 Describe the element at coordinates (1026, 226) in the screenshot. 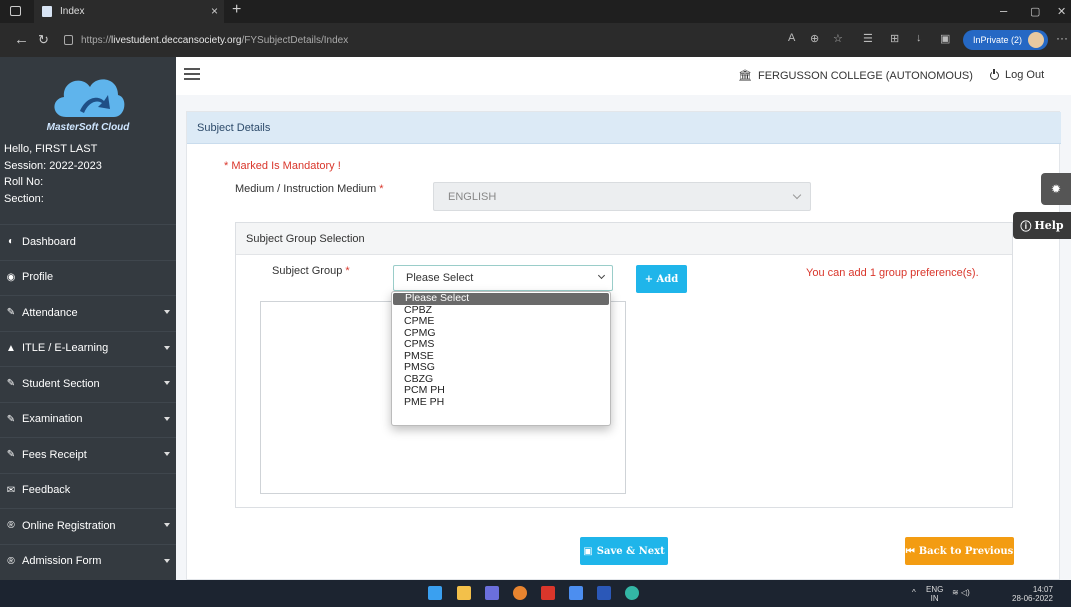

I see `info-icon: ⓘ` at that location.